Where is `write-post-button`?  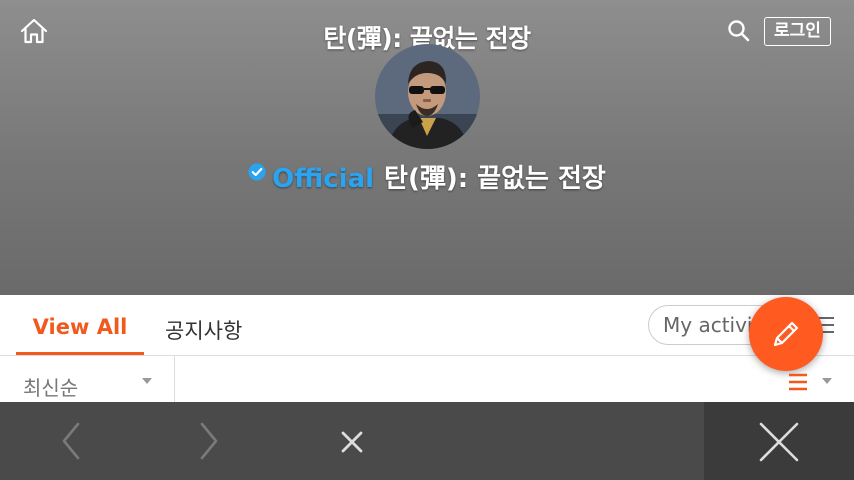 write-post-button is located at coordinates (786, 334).